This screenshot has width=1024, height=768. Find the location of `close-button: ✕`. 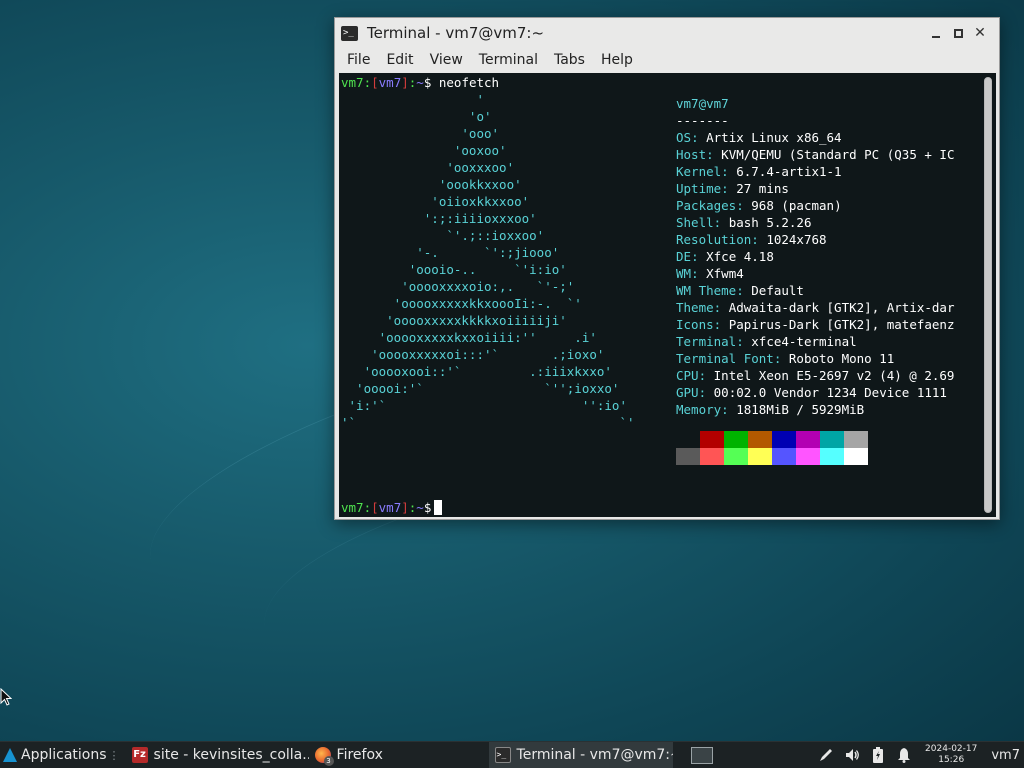

close-button: ✕ is located at coordinates (980, 33).